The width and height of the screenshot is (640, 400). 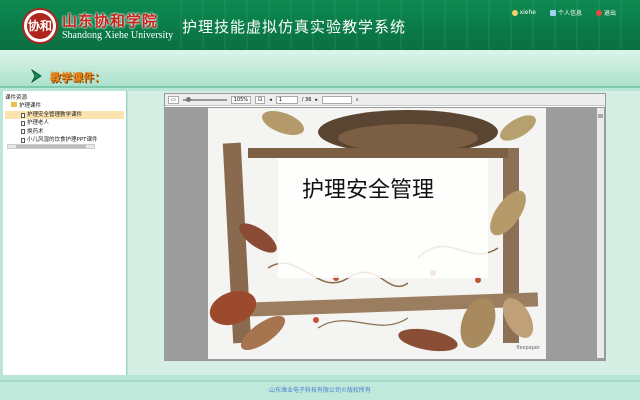 I want to click on logo-seal-text: 协和, so click(x=40, y=26).